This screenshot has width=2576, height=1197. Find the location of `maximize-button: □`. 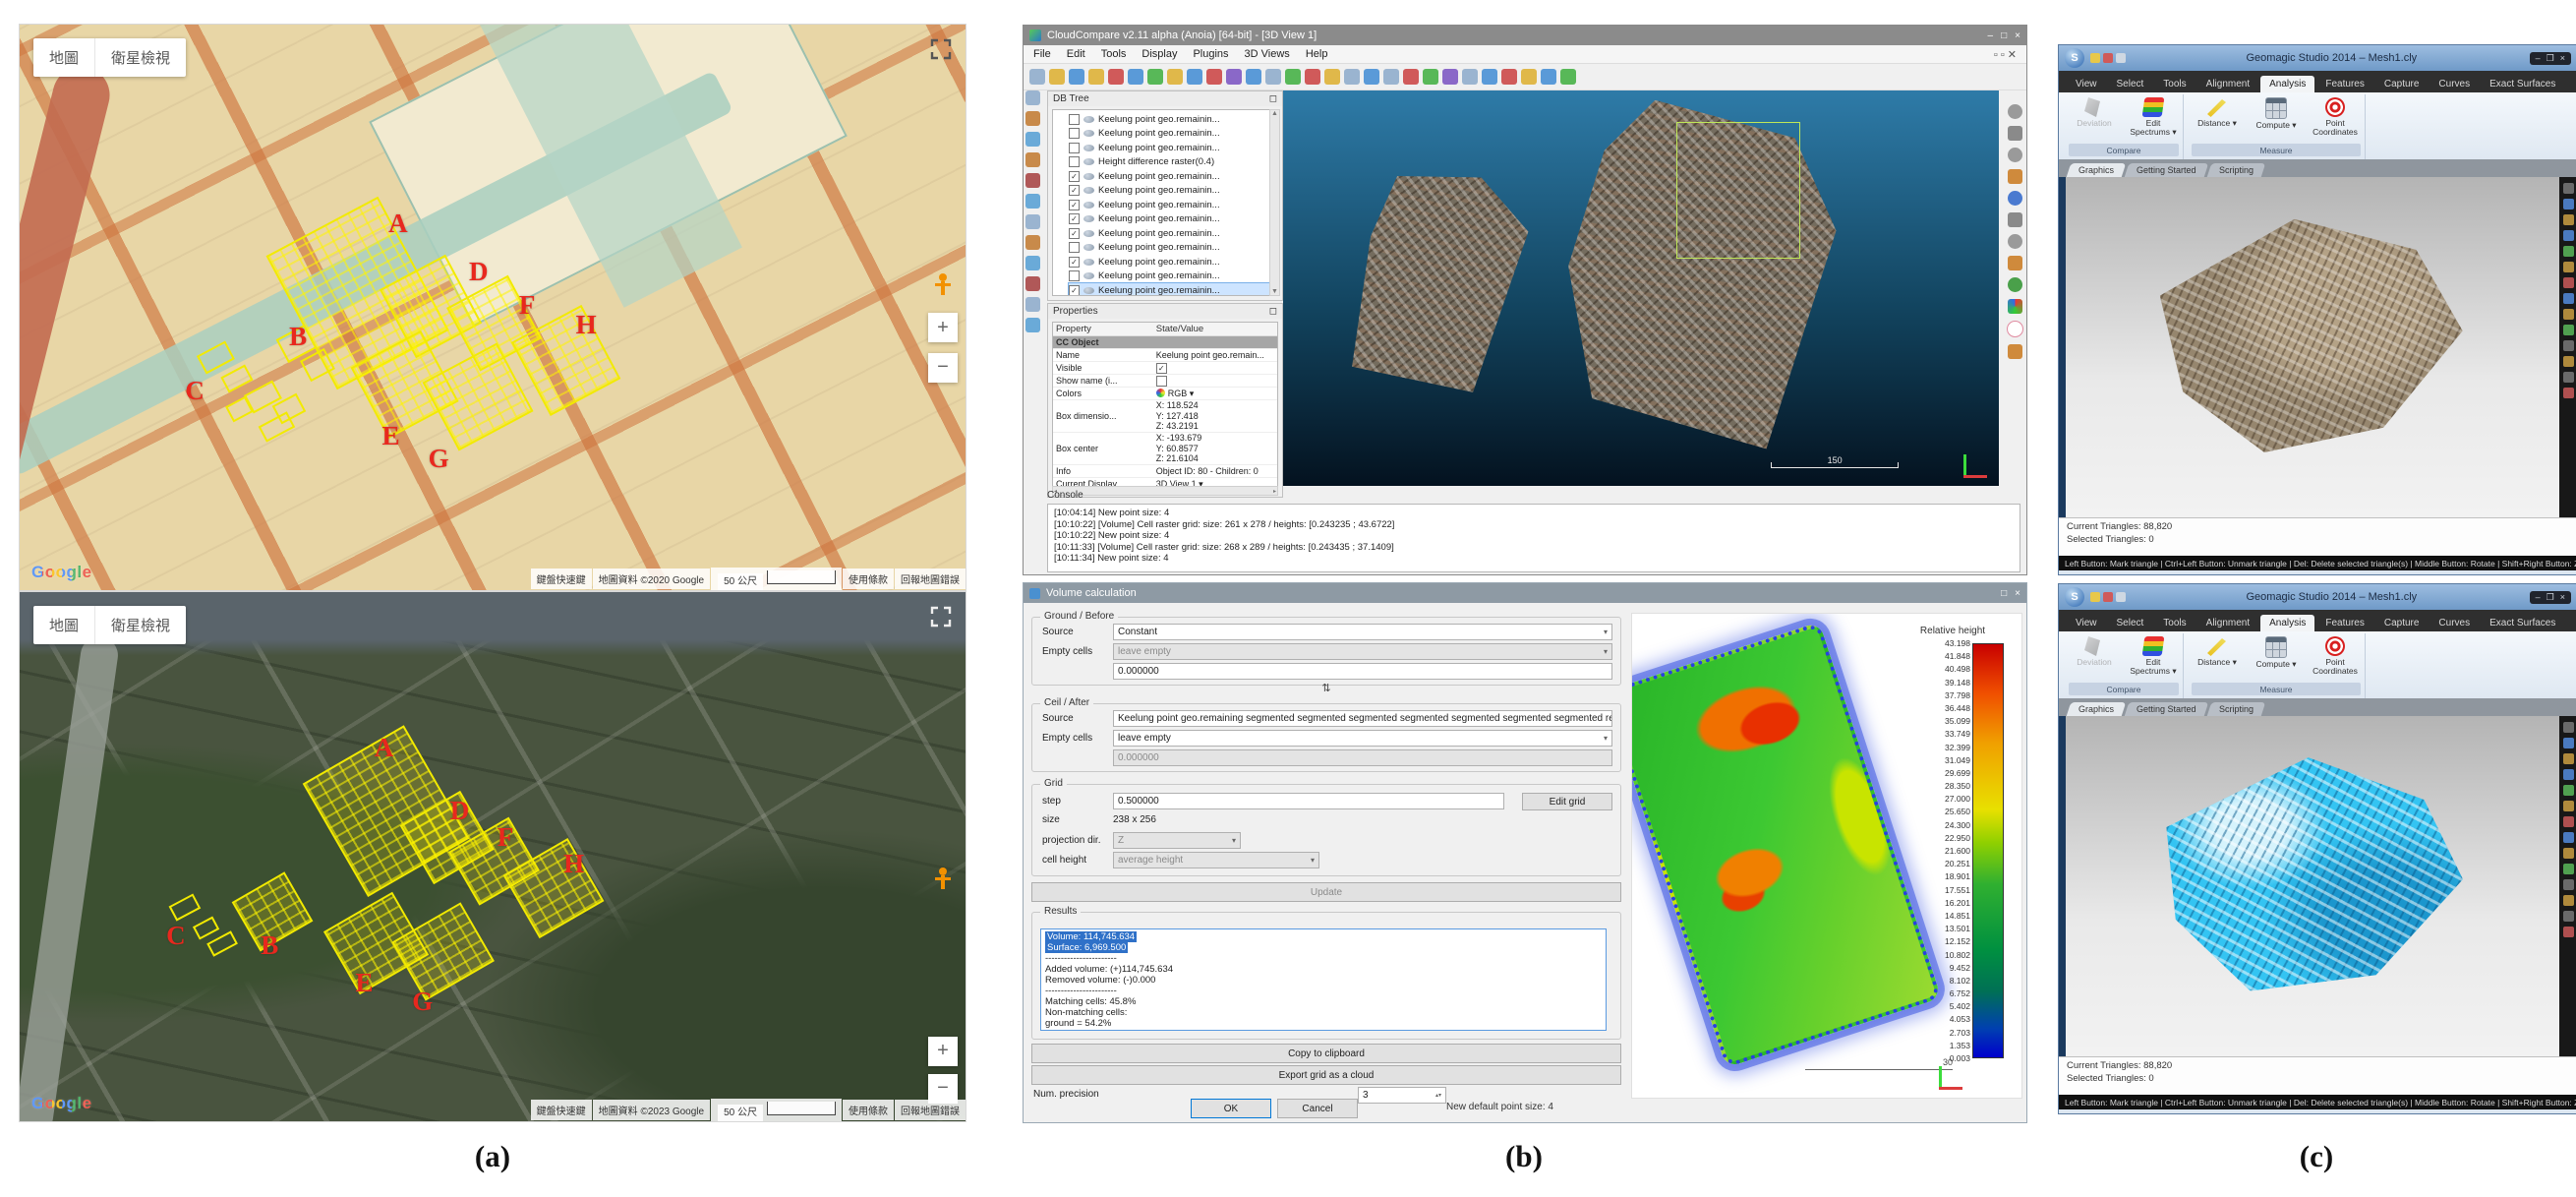

maximize-button: □ is located at coordinates (2004, 35).